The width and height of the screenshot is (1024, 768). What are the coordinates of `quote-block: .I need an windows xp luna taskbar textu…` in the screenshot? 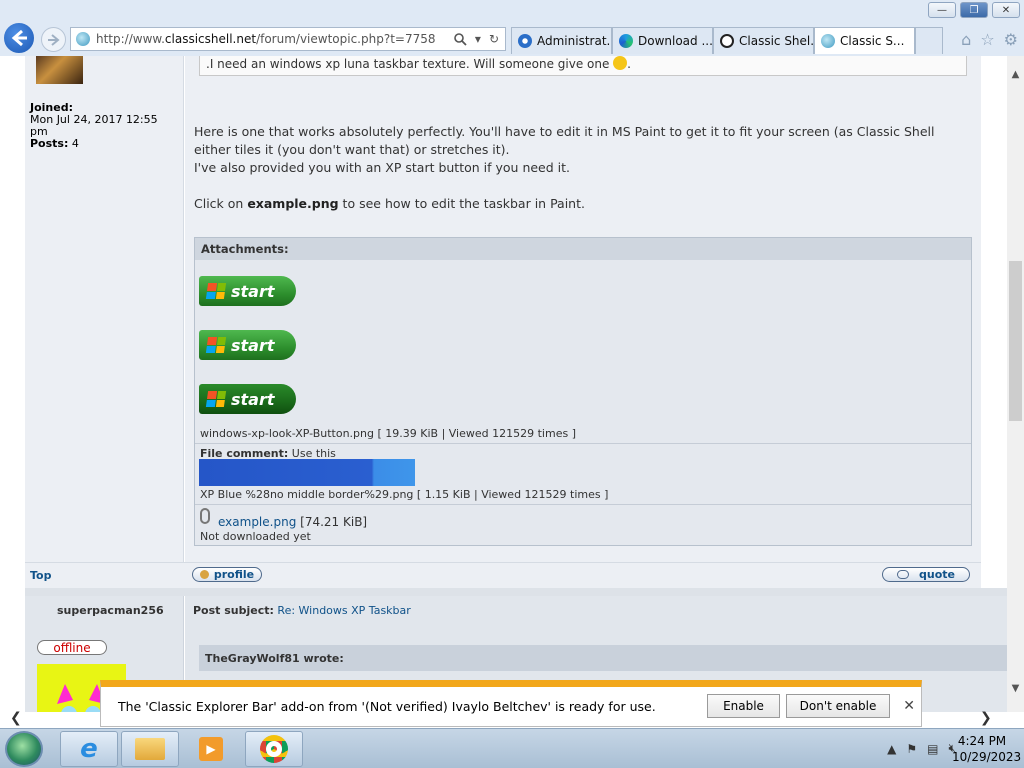 It's located at (583, 66).